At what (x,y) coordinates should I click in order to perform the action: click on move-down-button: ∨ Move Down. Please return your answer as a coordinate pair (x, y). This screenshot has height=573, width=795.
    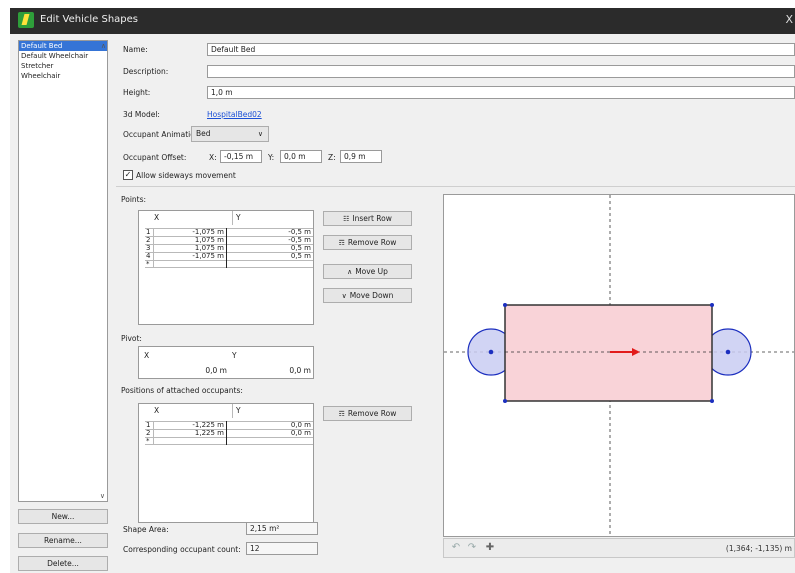
    Looking at the image, I should click on (367, 295).